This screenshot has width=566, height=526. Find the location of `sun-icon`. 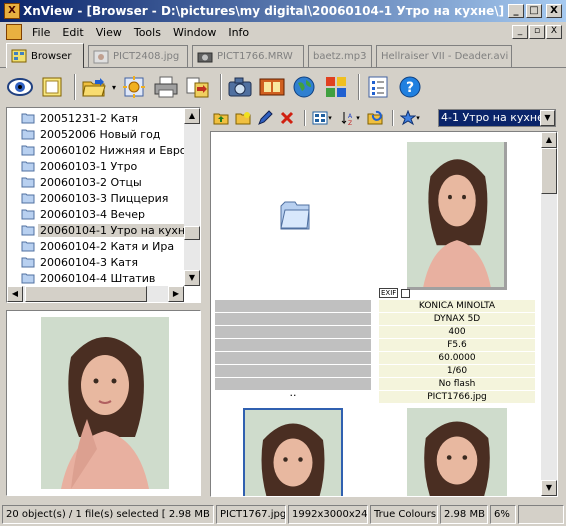

sun-icon is located at coordinates (134, 87).